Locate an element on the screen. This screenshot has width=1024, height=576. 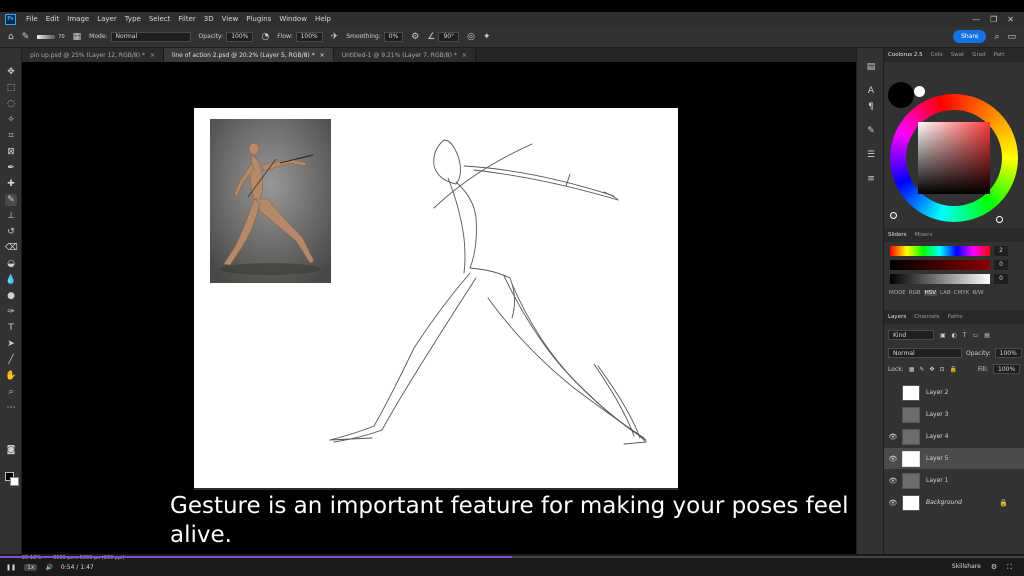
path-selection-tool-icon: ➤ is located at coordinates (11, 344).